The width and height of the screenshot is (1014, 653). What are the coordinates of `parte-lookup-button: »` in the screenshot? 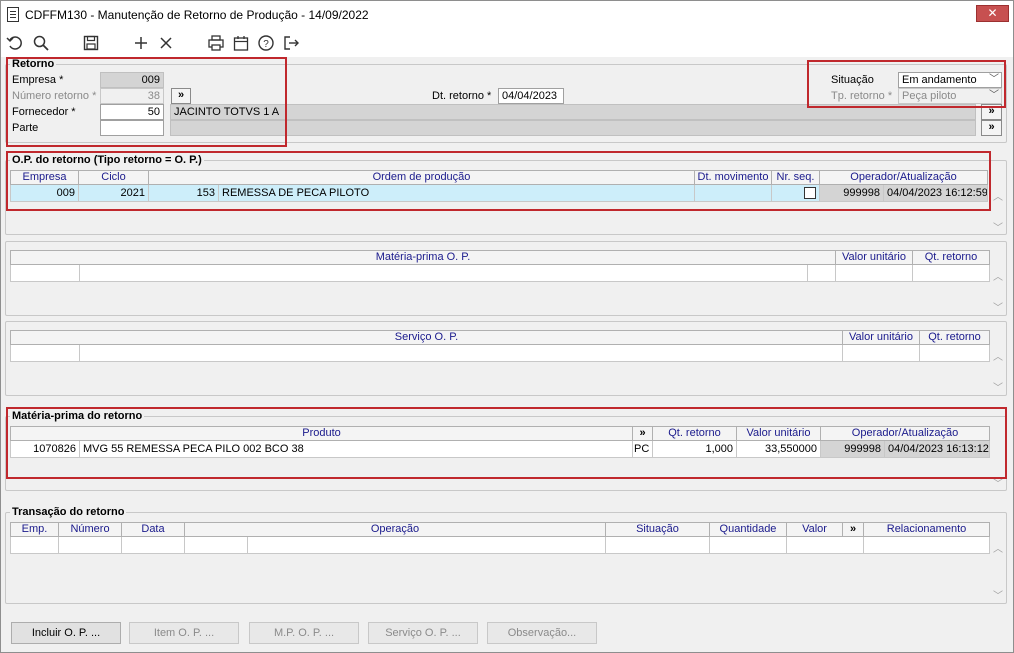 It's located at (991, 128).